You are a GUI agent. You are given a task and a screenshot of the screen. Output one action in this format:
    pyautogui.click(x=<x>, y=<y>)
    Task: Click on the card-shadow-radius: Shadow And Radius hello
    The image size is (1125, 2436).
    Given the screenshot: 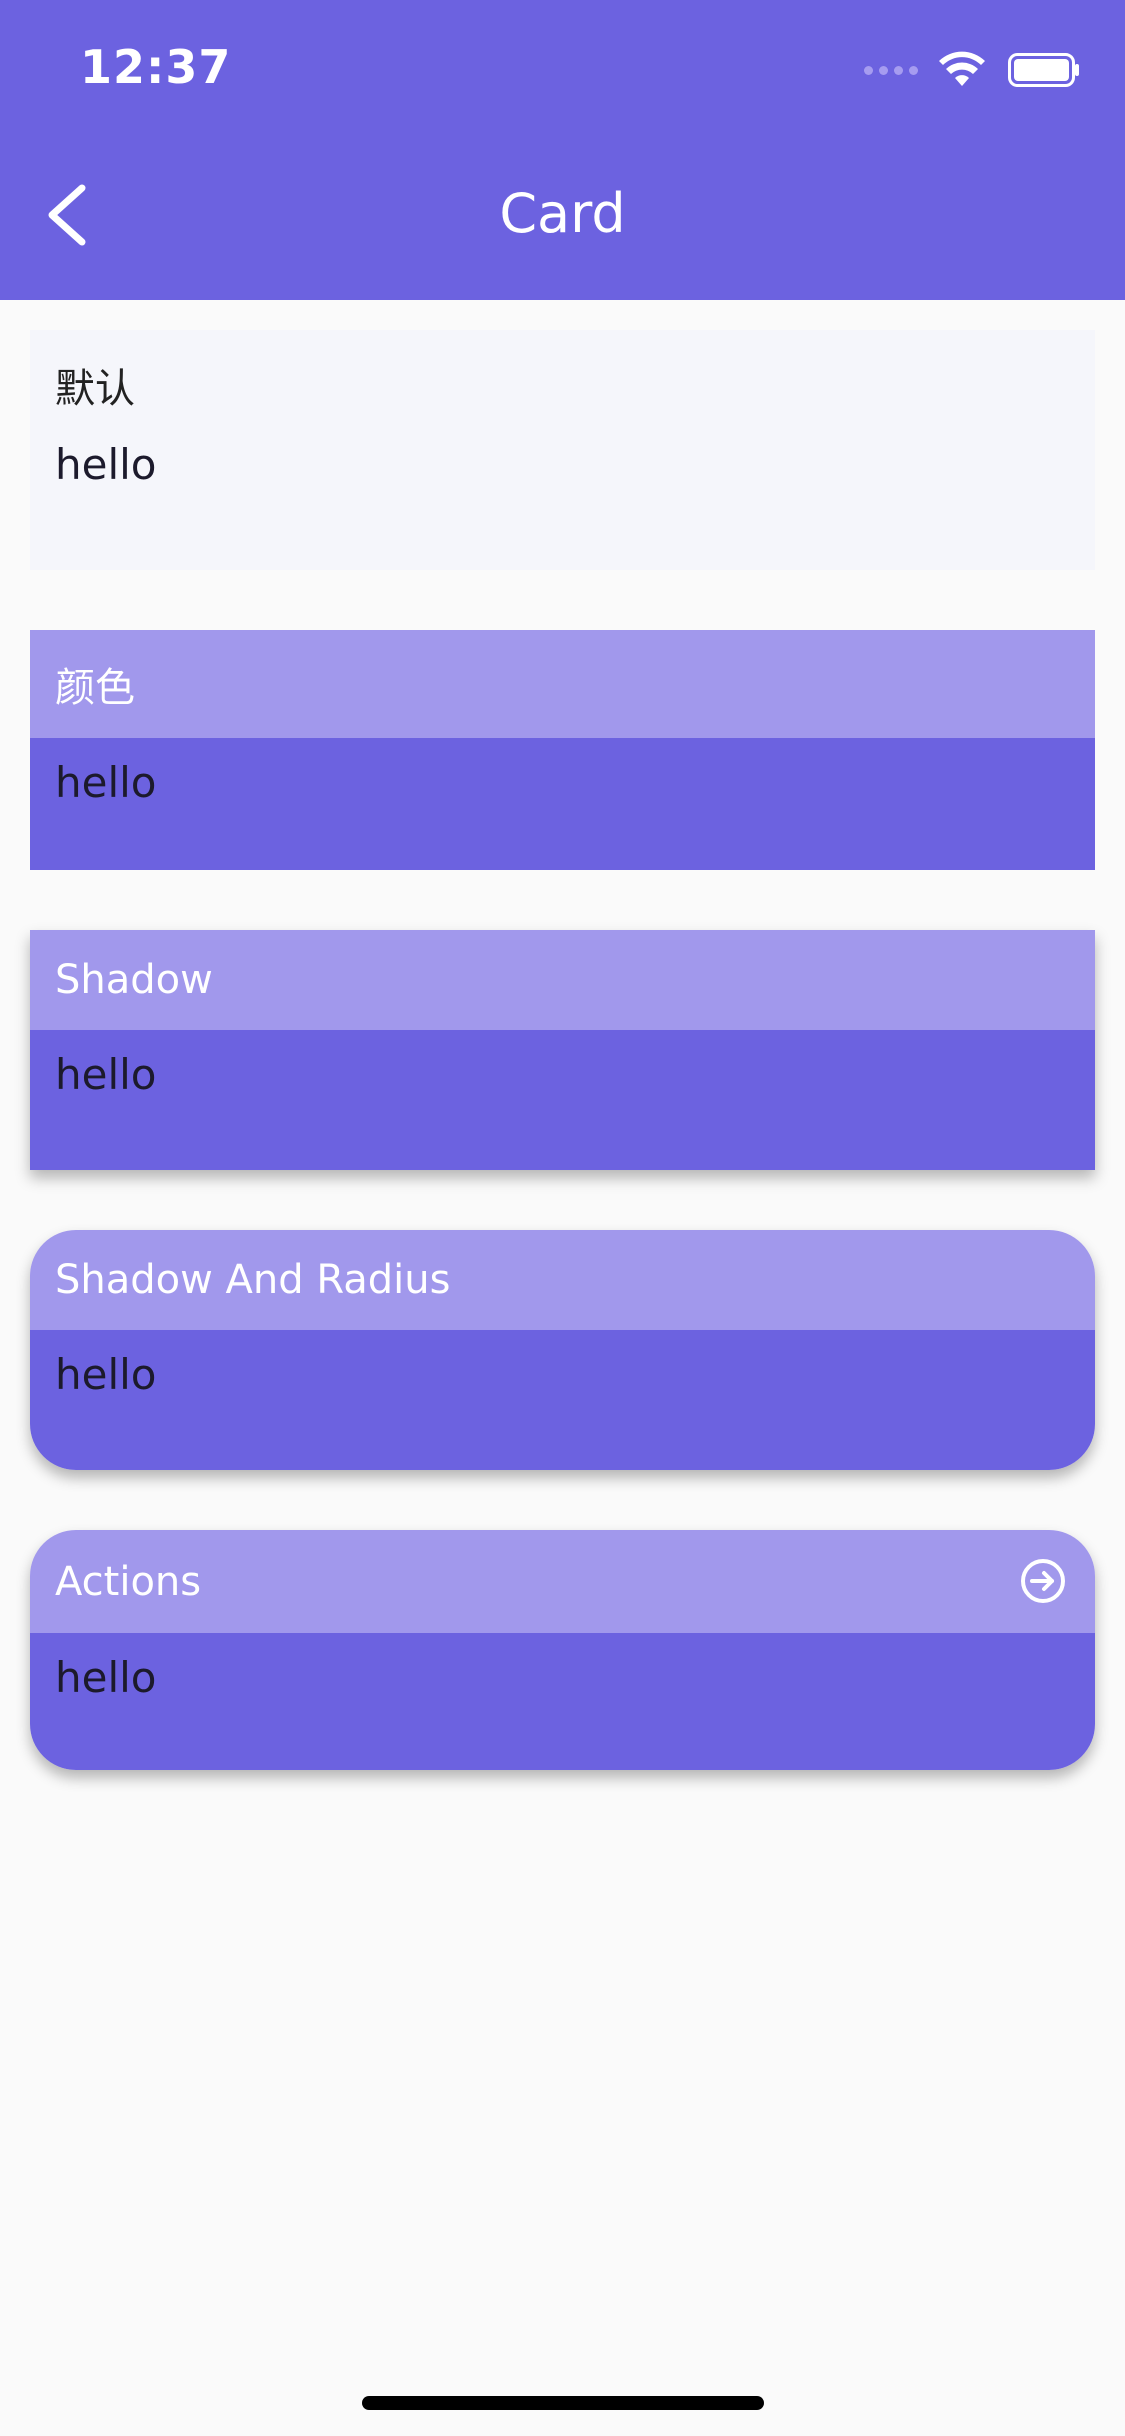 What is the action you would take?
    pyautogui.click(x=562, y=1350)
    